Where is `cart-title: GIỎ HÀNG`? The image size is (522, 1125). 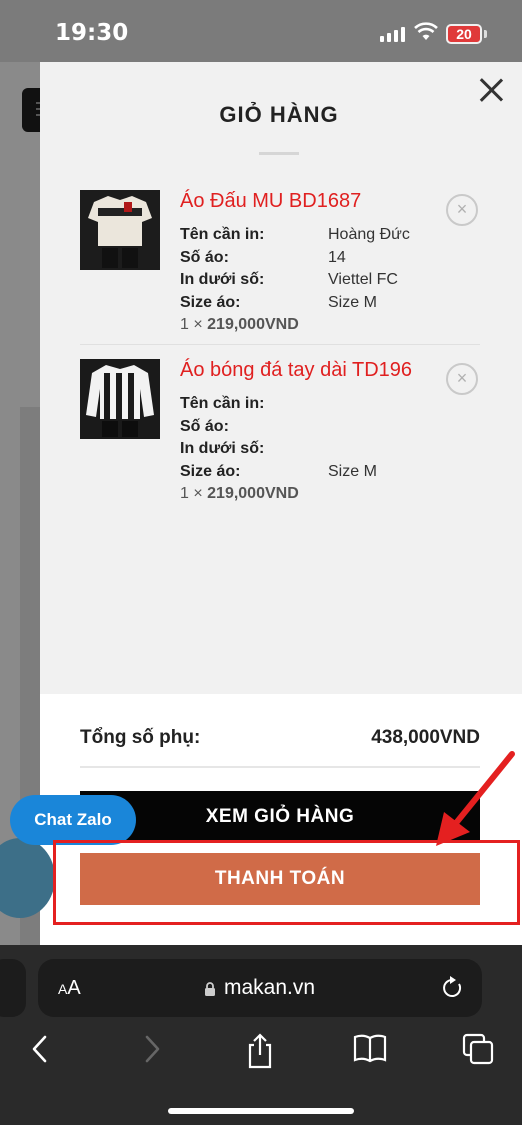
cart-title: GIỎ HÀNG is located at coordinates (279, 114).